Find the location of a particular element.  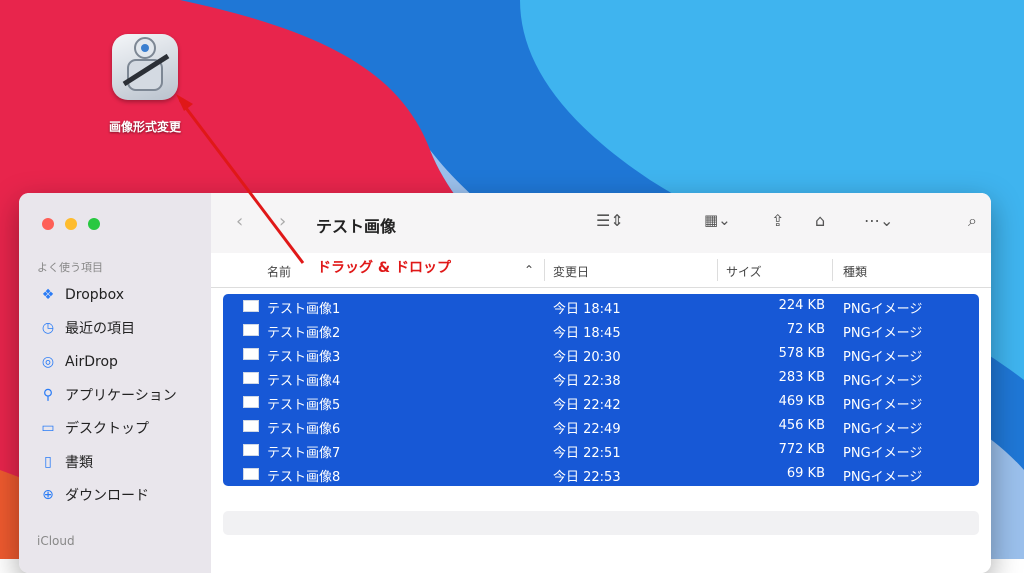

table-row: テスト画像7 今日 22:51 772 KB PNGイメージ is located at coordinates (601, 450).